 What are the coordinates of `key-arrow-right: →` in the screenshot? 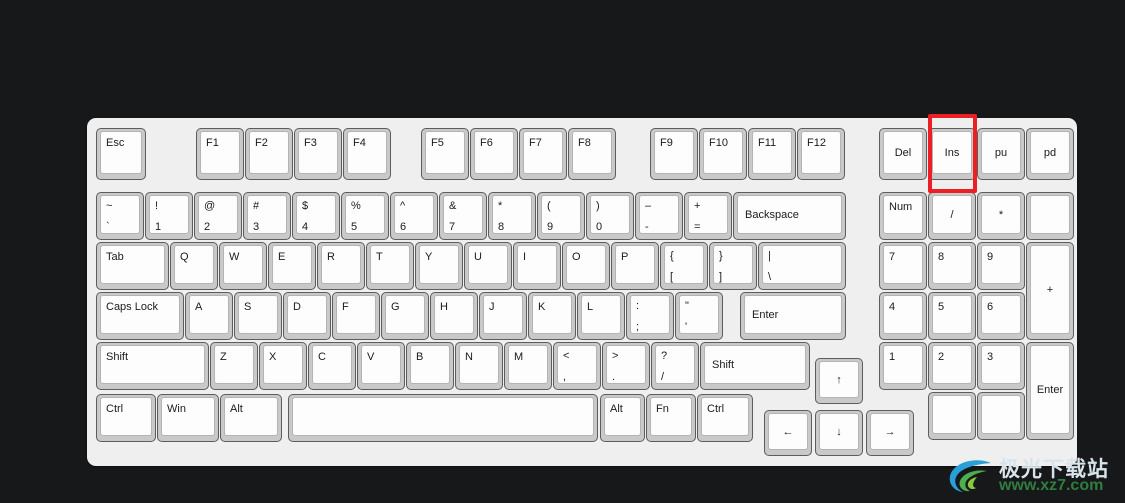 It's located at (890, 433).